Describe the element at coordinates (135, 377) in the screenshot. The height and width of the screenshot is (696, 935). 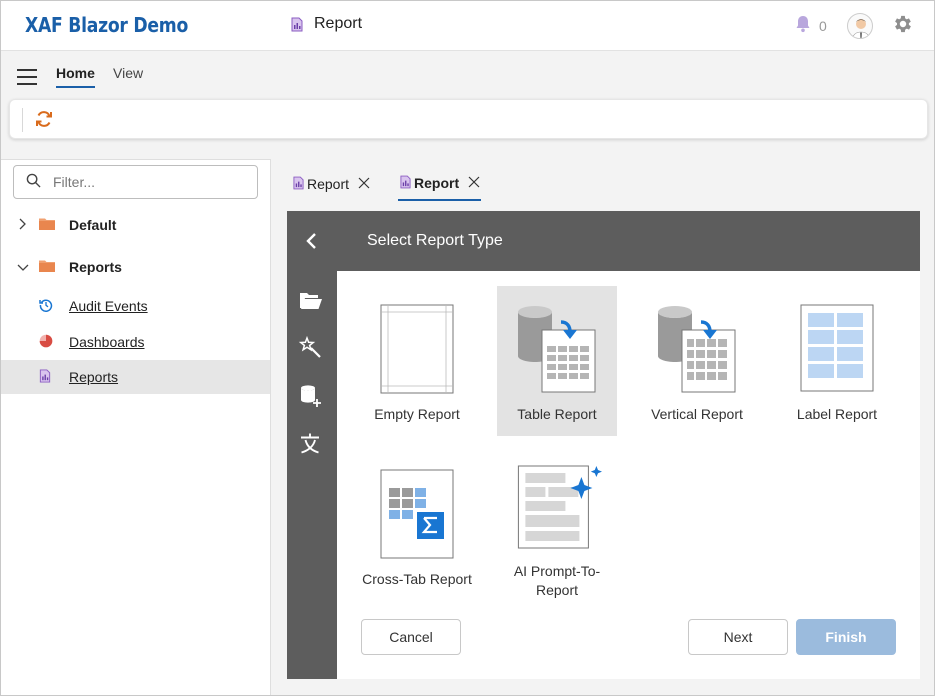
I see `sidebar-item-reports: Reports` at that location.